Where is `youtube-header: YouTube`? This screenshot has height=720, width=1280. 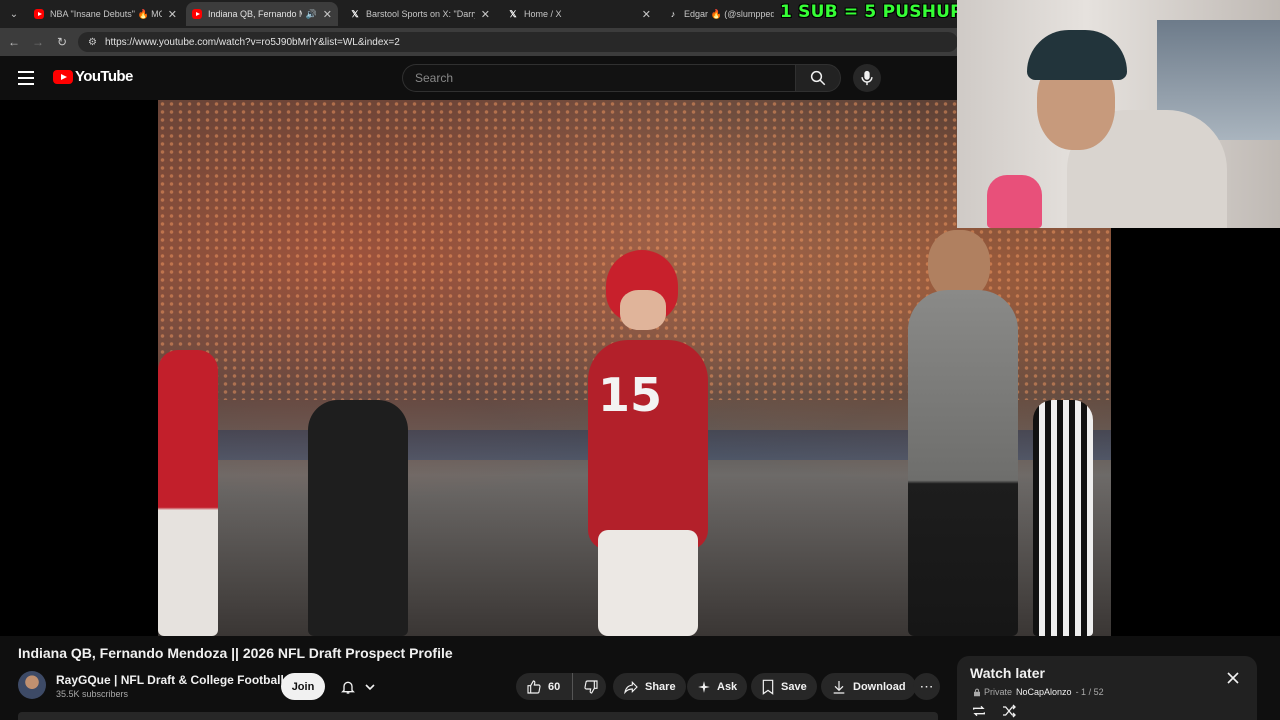
youtube-header: YouTube is located at coordinates (478, 78).